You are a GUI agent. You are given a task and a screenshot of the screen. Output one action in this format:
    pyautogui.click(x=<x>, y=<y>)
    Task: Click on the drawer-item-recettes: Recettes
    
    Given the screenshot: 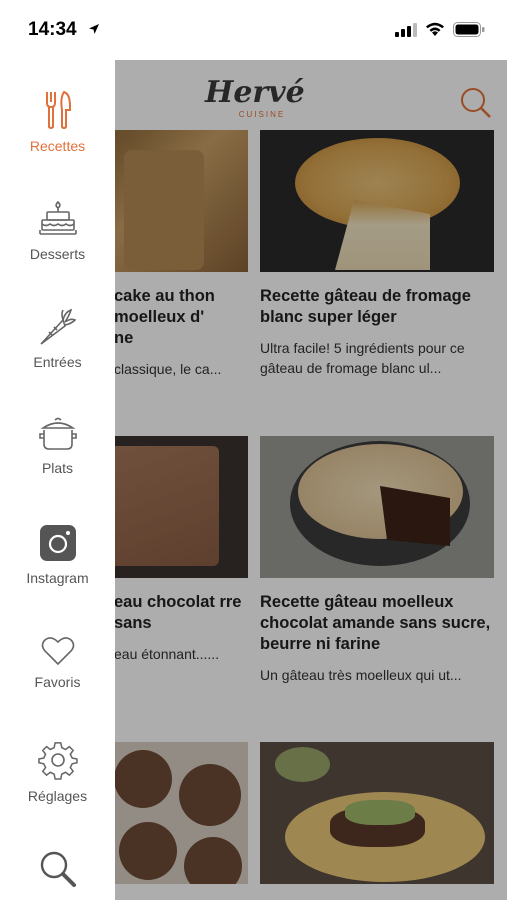 What is the action you would take?
    pyautogui.click(x=57, y=122)
    